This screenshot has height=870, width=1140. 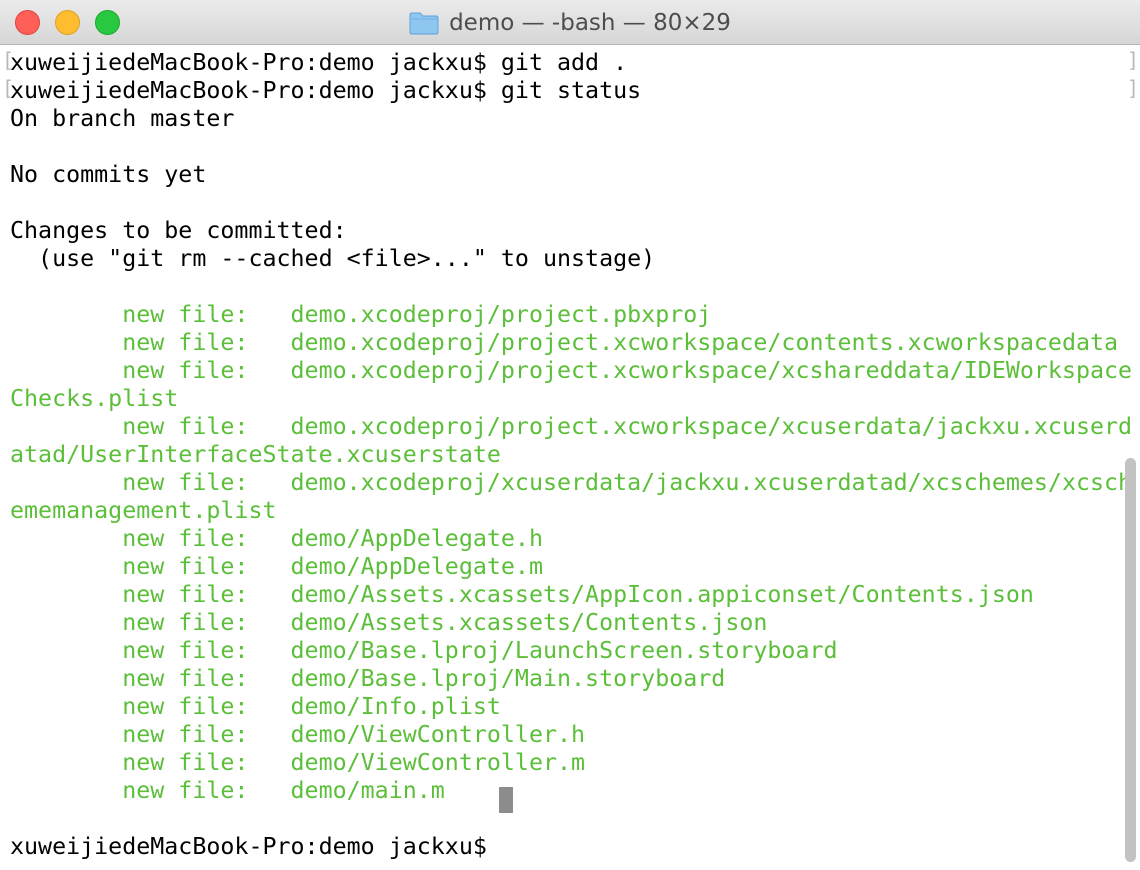 I want to click on terminal-line: Changes to be committed:, so click(x=178, y=230).